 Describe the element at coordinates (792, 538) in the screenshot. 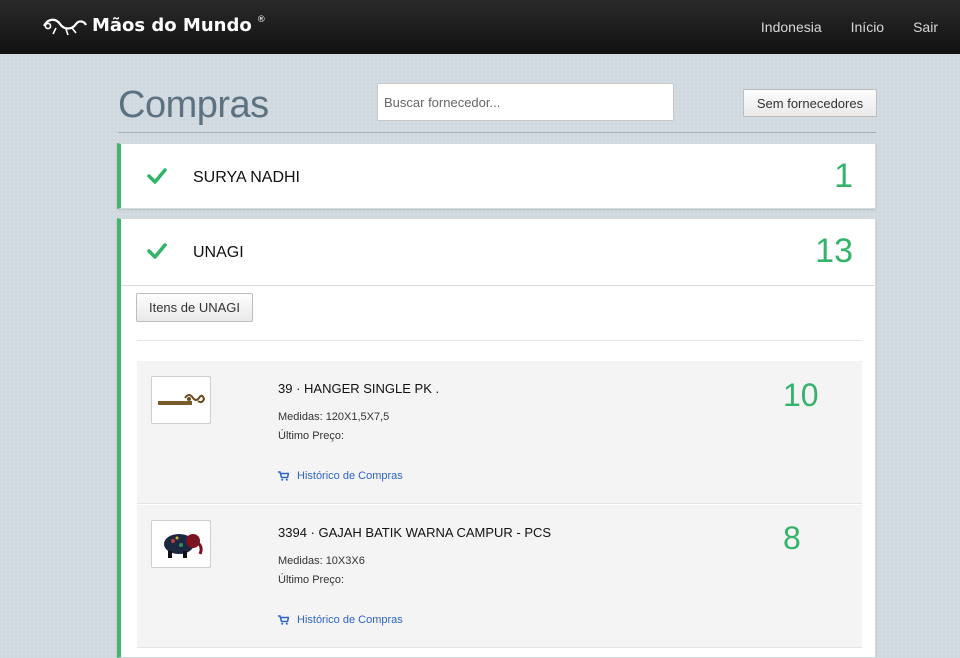

I see `item-quantity: 8` at that location.